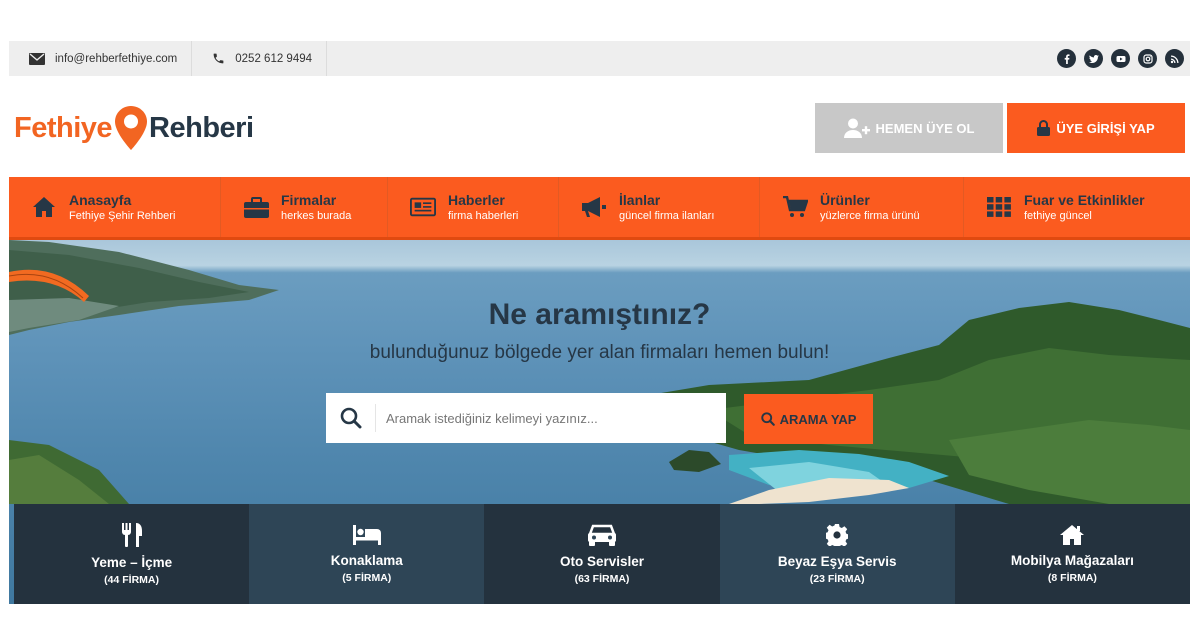 The height and width of the screenshot is (630, 1200). What do you see at coordinates (366, 560) in the screenshot?
I see `category-title: Konaklama` at bounding box center [366, 560].